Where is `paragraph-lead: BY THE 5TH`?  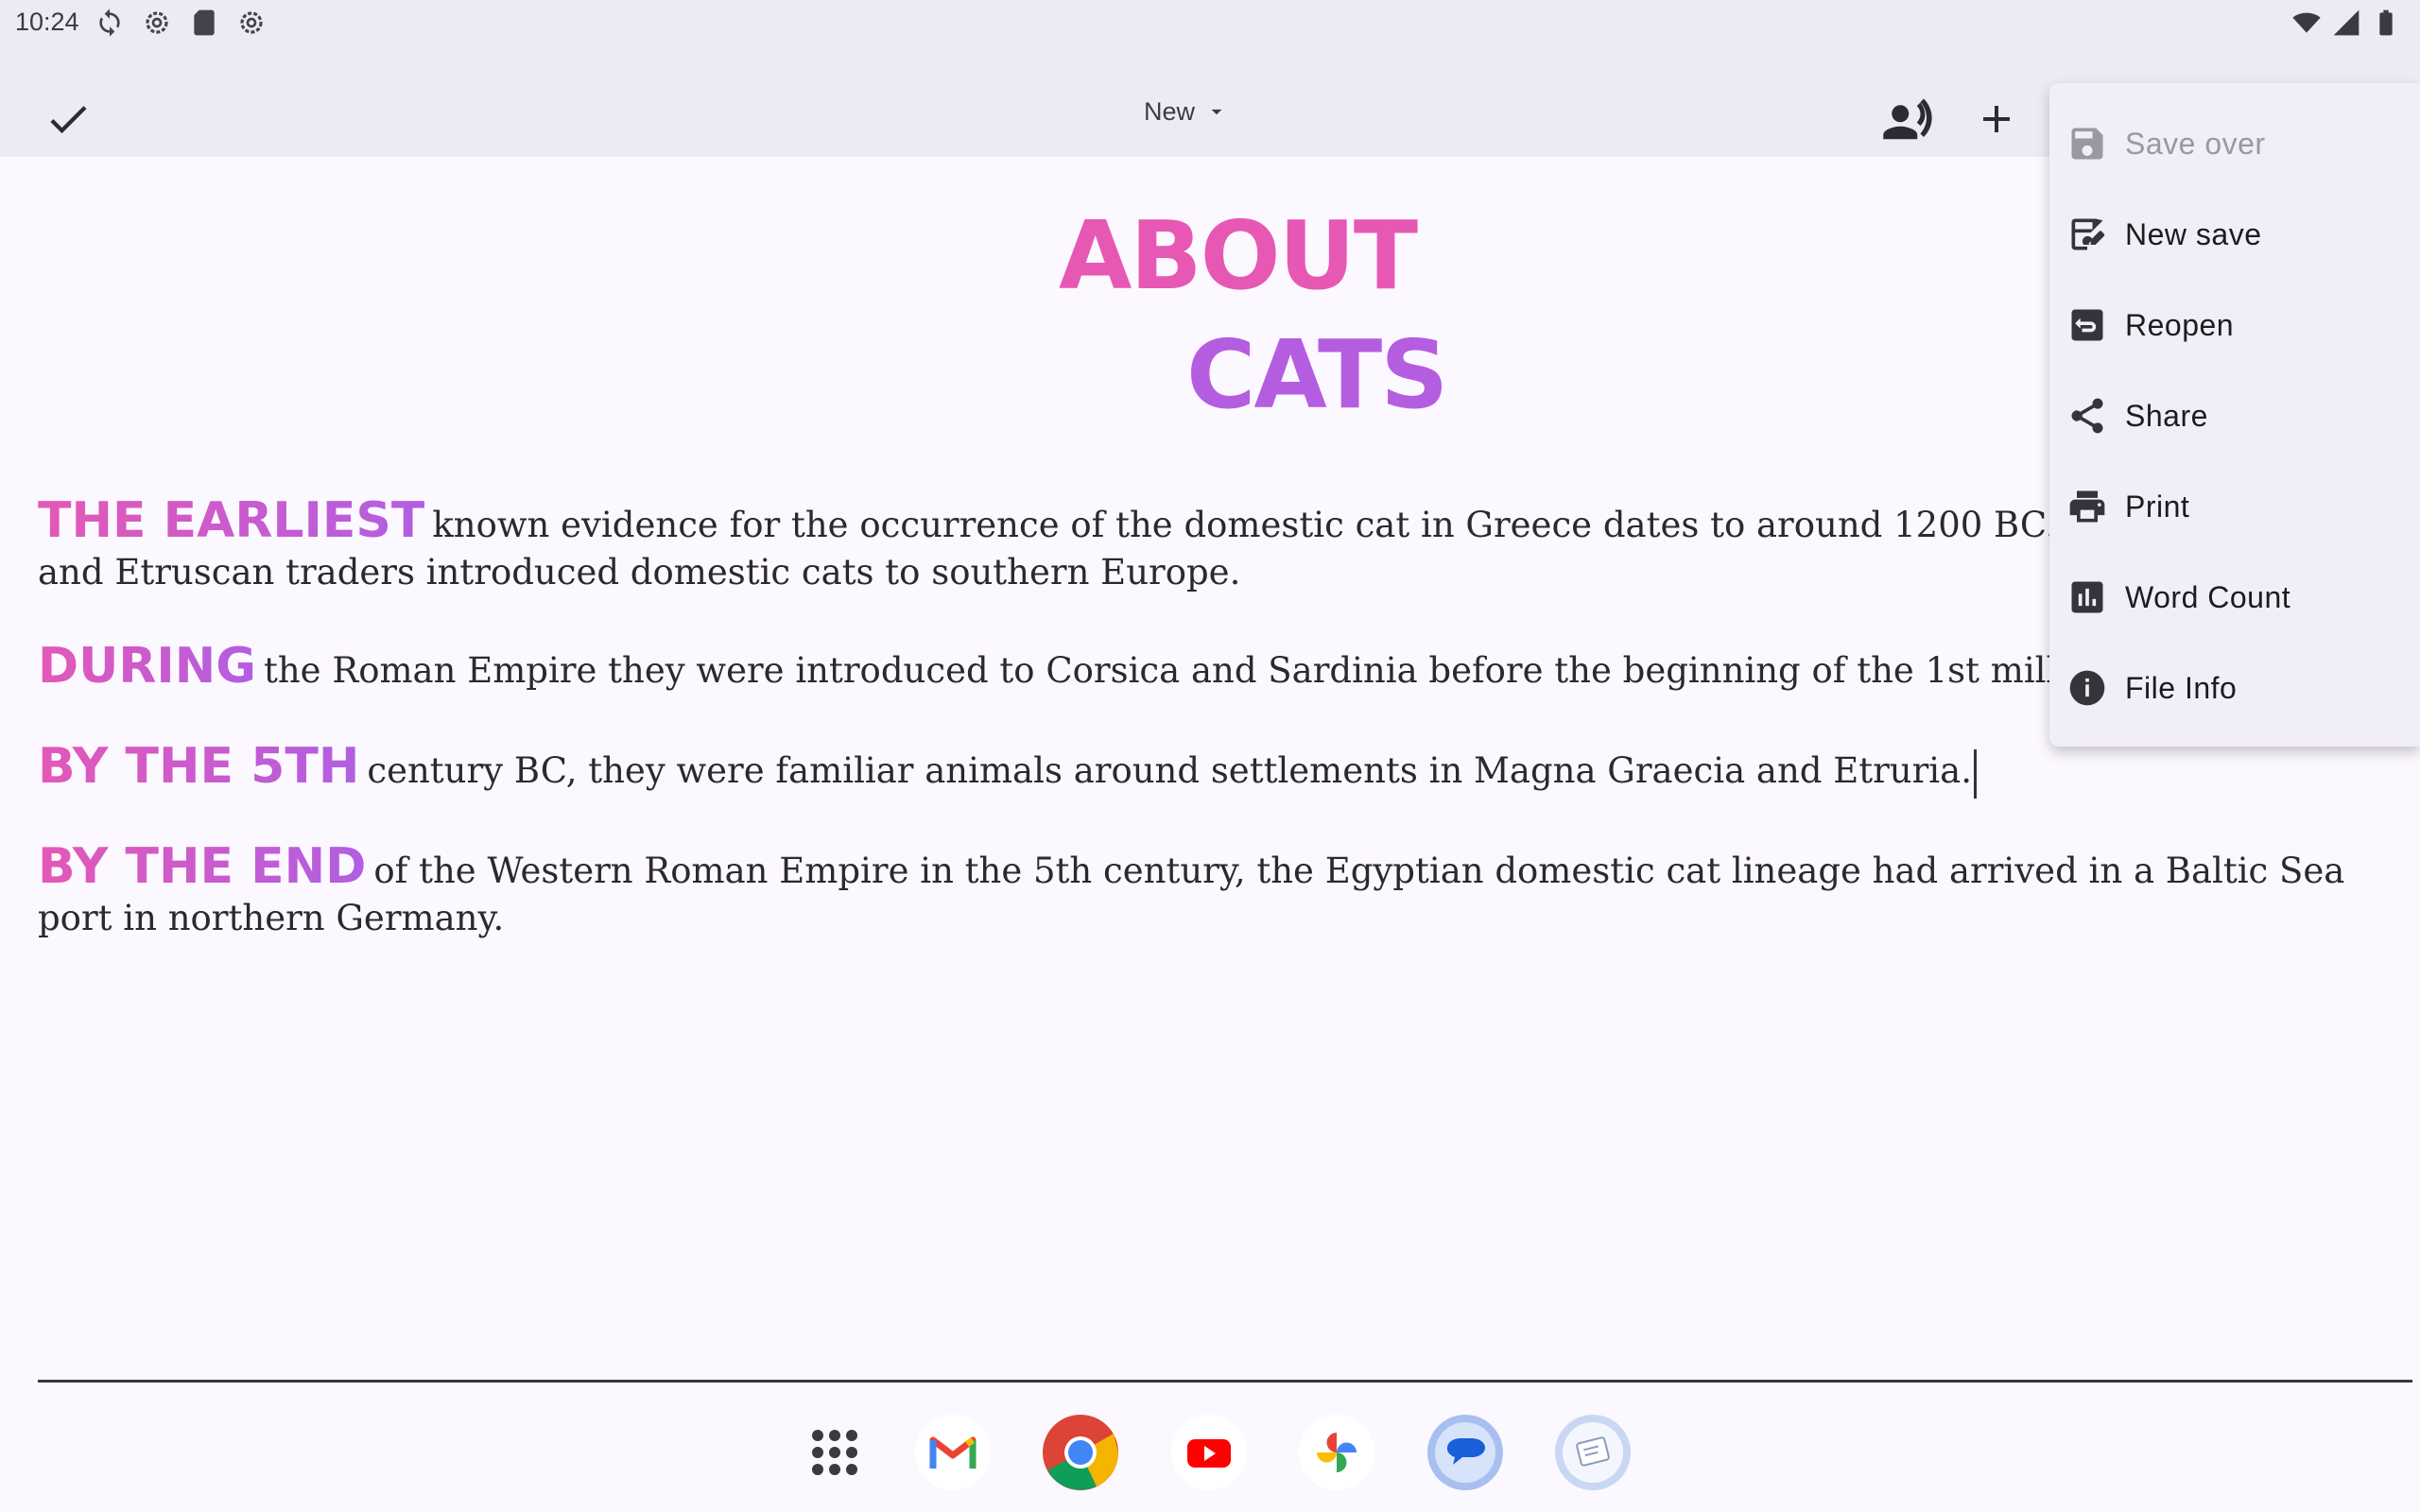
paragraph-lead: BY THE 5TH is located at coordinates (199, 766).